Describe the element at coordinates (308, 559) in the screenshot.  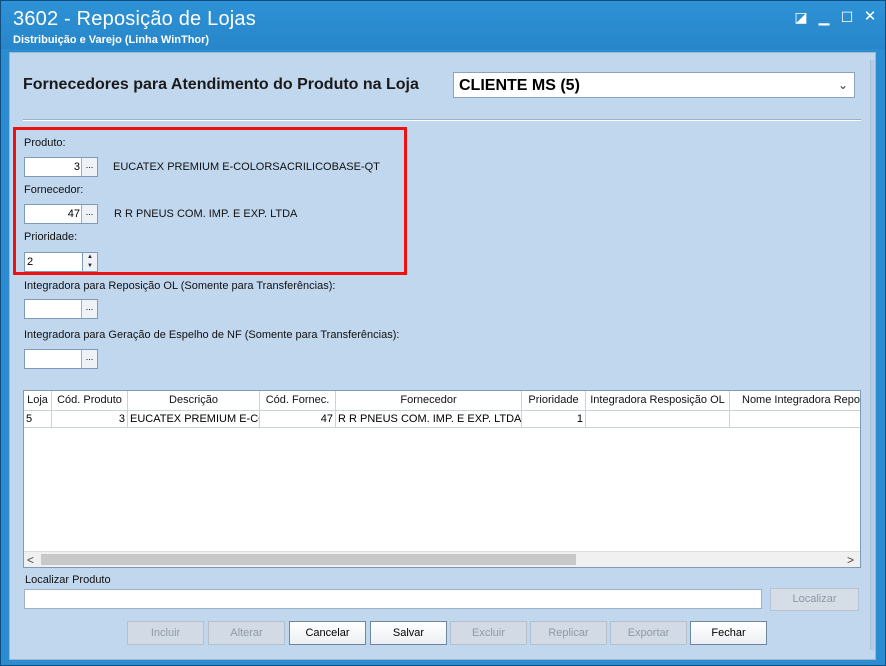
I see `scrollbar-thumb` at that location.